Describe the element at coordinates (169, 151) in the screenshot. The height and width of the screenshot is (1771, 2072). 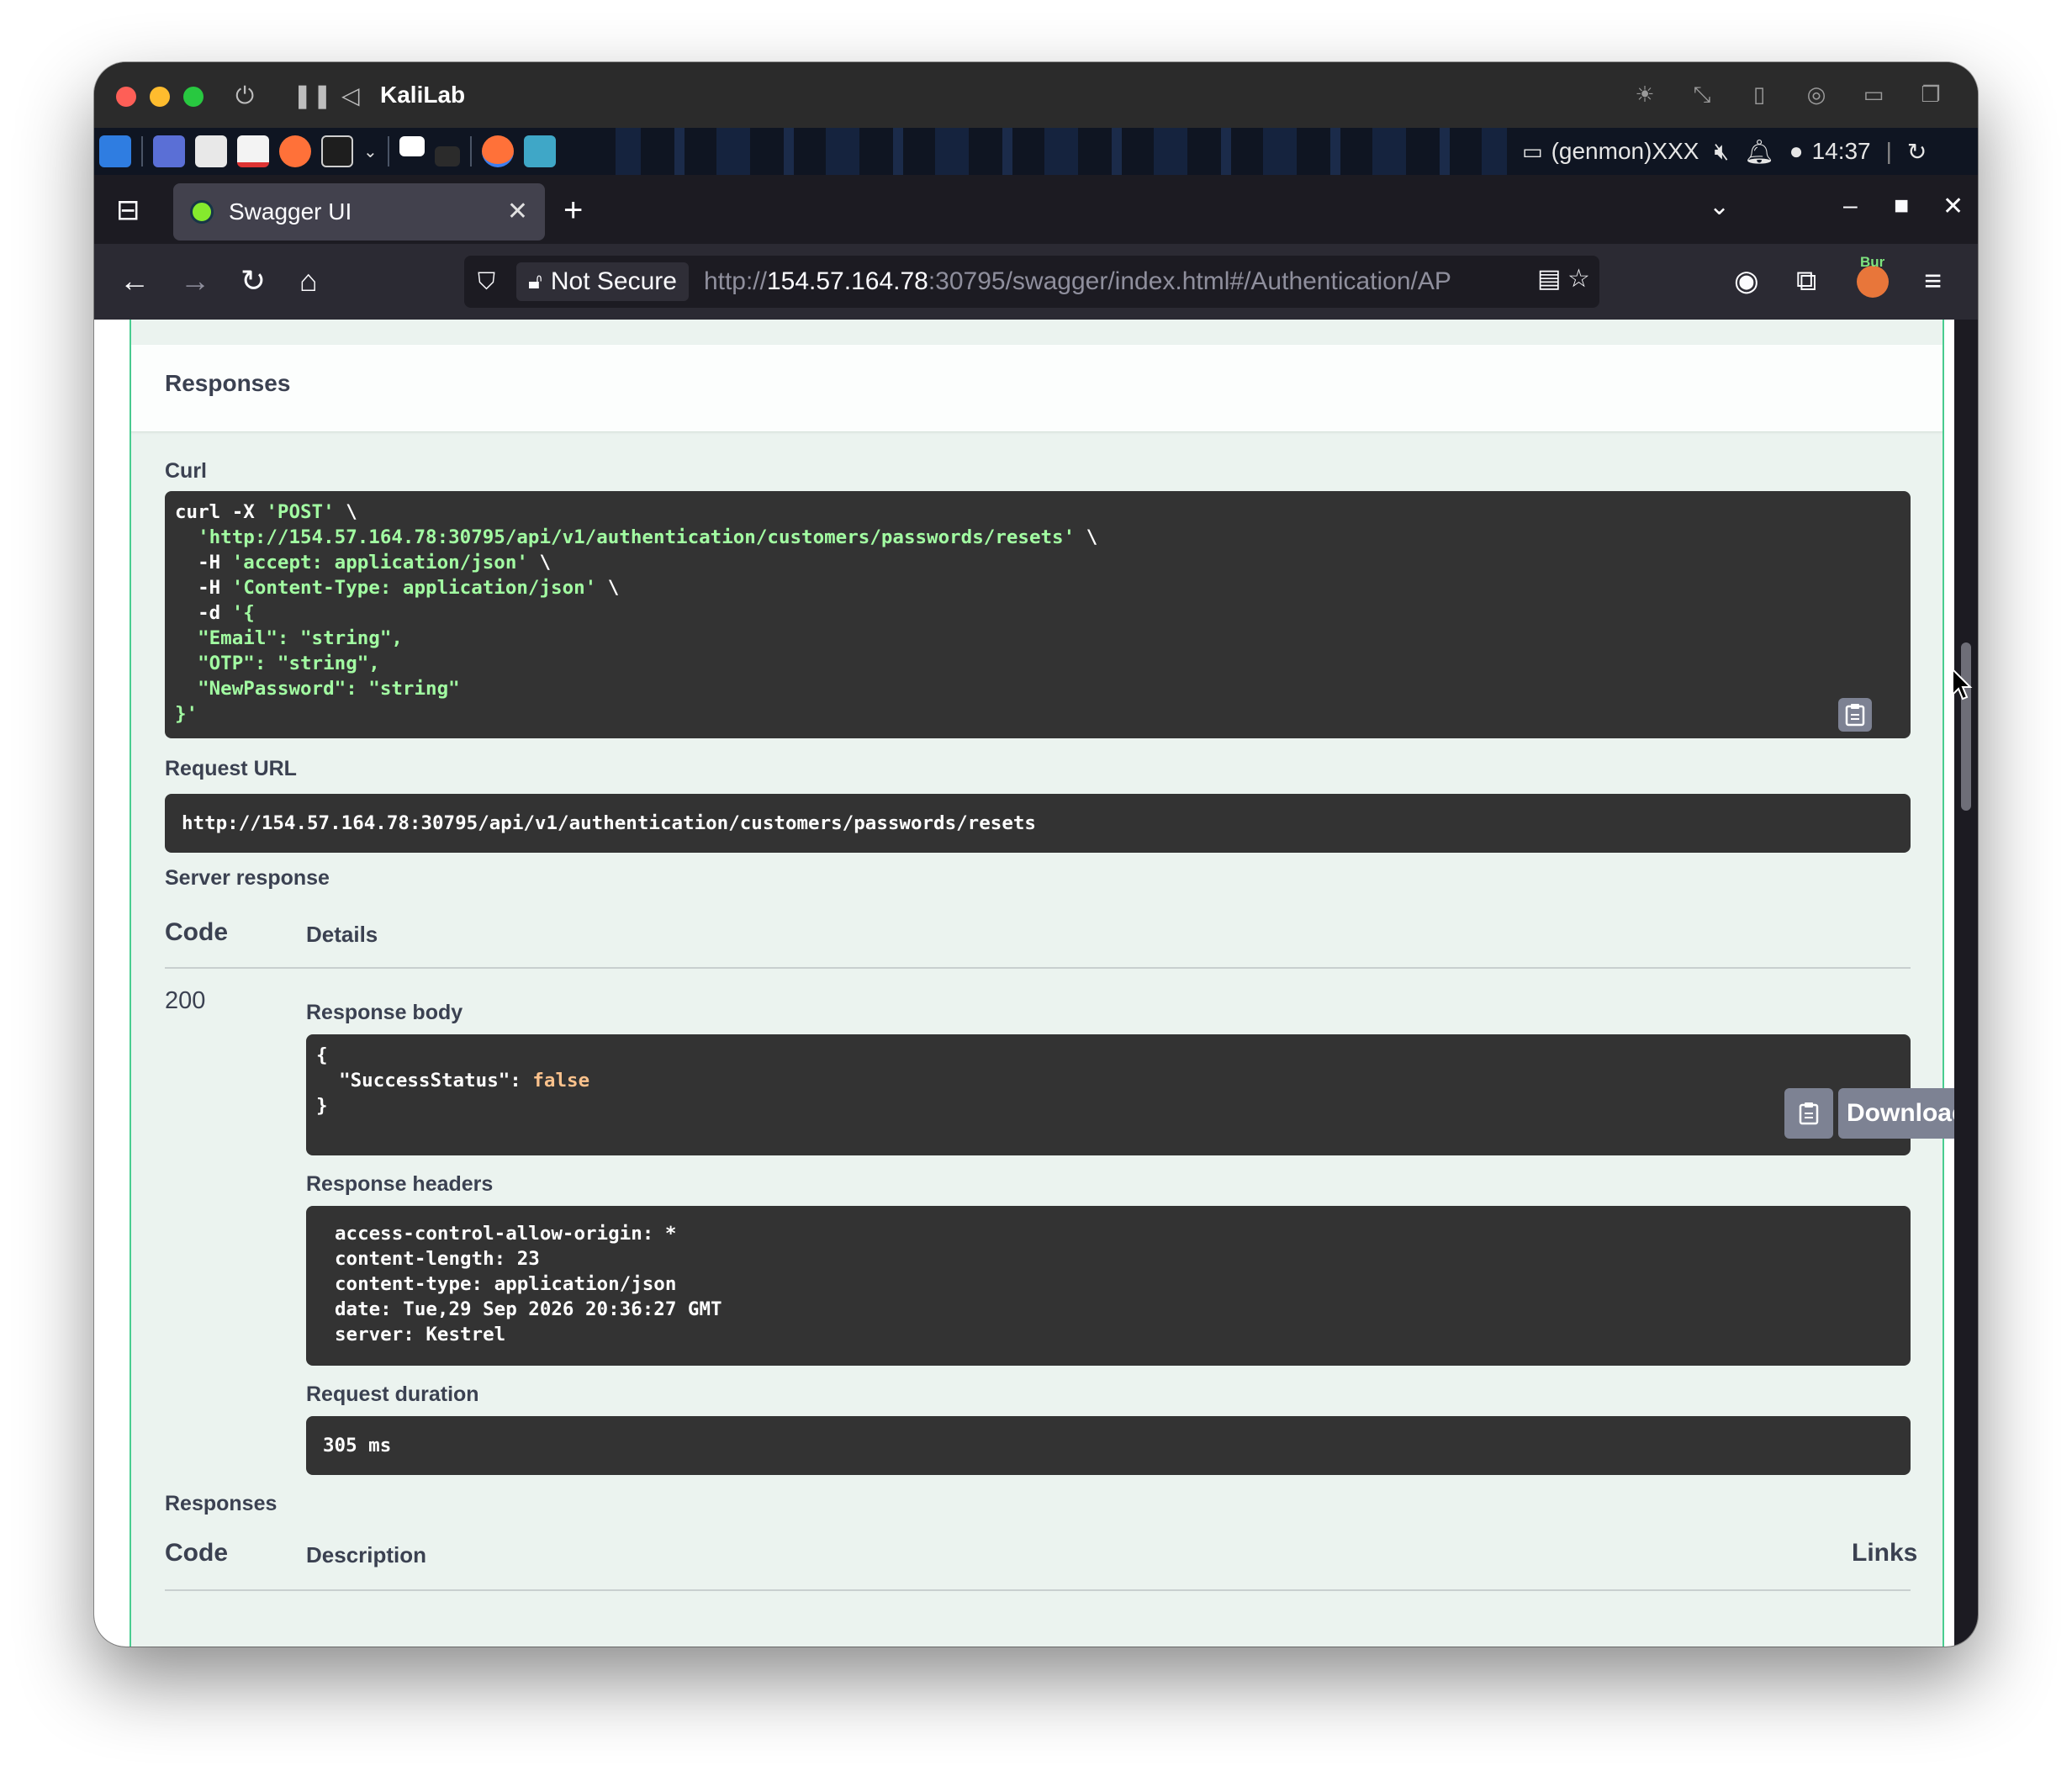
I see `show-desktop-icon` at that location.